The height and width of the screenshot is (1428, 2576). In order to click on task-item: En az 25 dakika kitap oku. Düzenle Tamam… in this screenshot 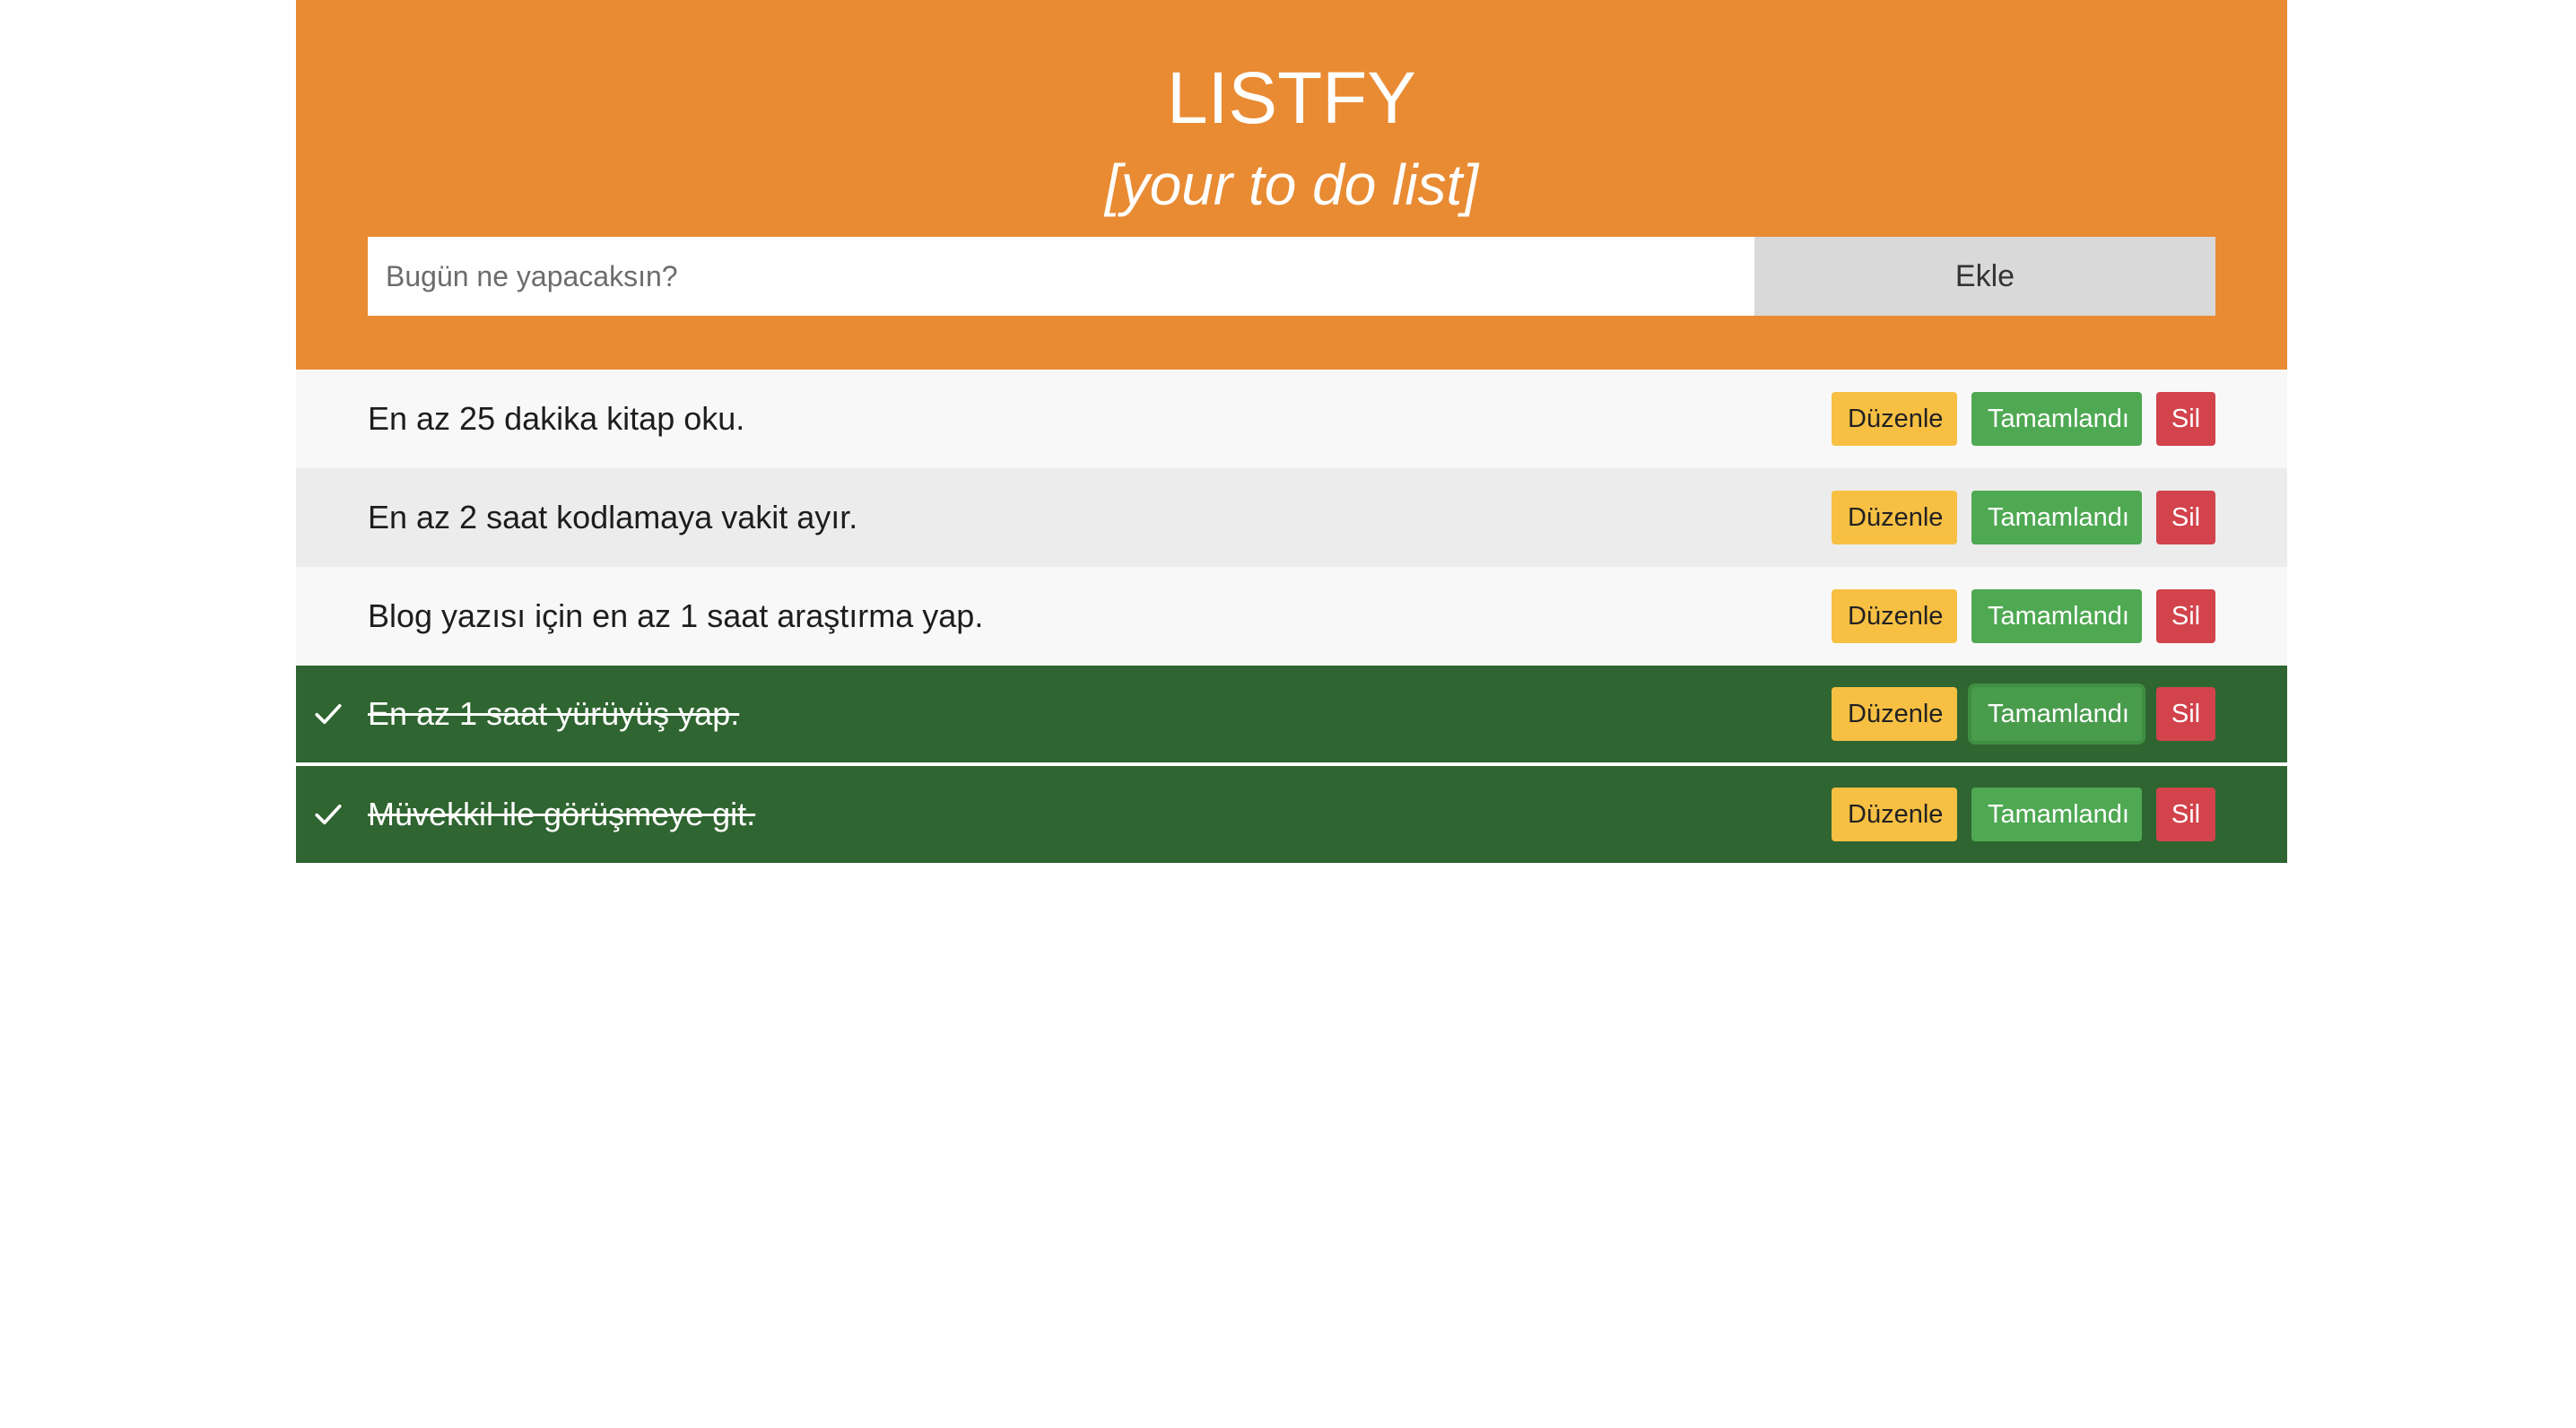, I will do `click(1291, 419)`.